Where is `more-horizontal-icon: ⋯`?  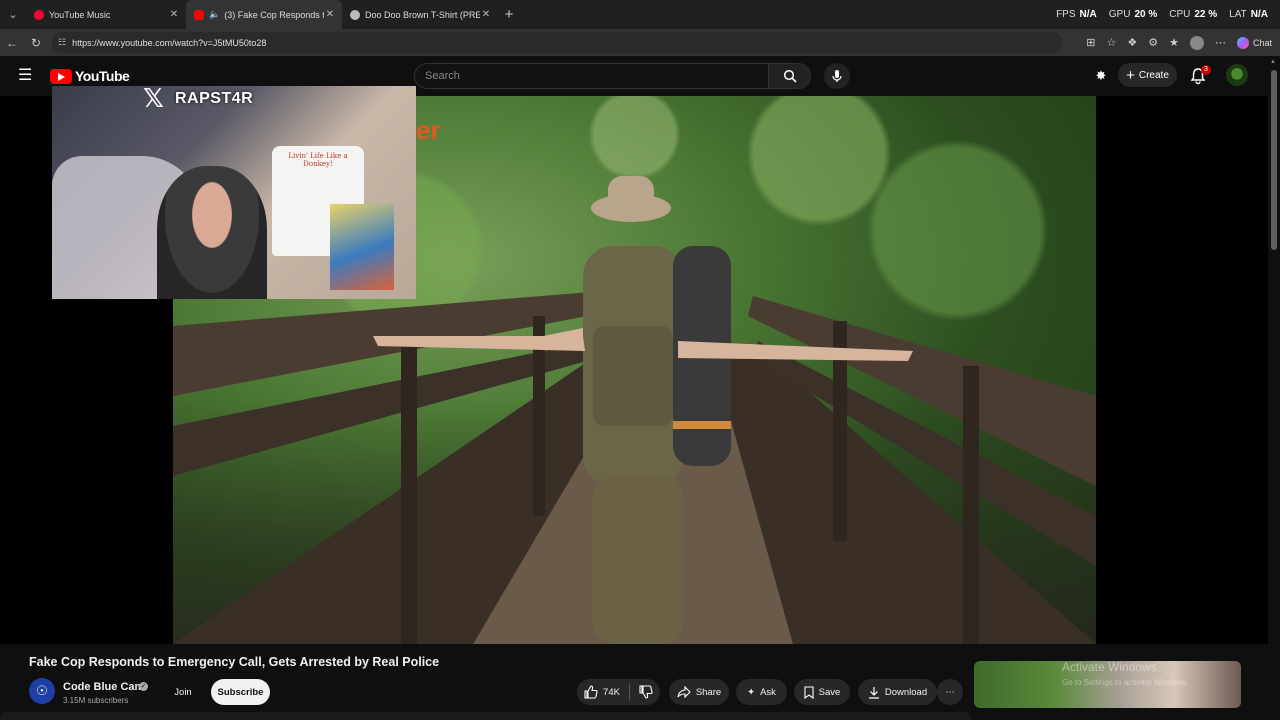 more-horizontal-icon: ⋯ is located at coordinates (950, 692).